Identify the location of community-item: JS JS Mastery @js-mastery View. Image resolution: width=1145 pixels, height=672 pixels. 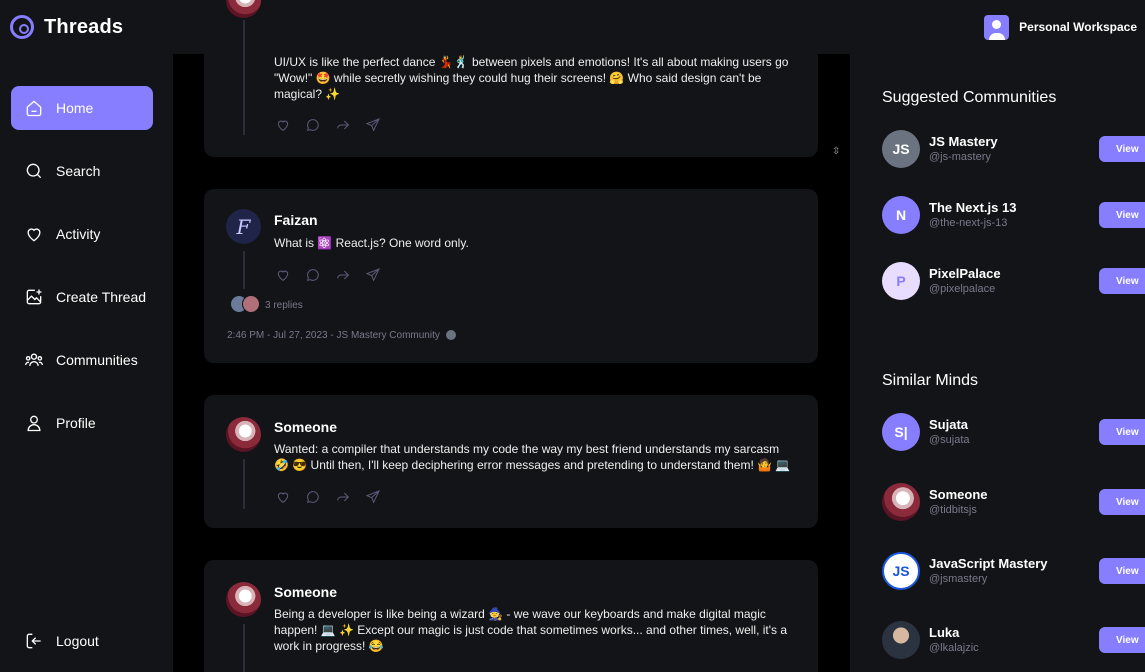
(1013, 150).